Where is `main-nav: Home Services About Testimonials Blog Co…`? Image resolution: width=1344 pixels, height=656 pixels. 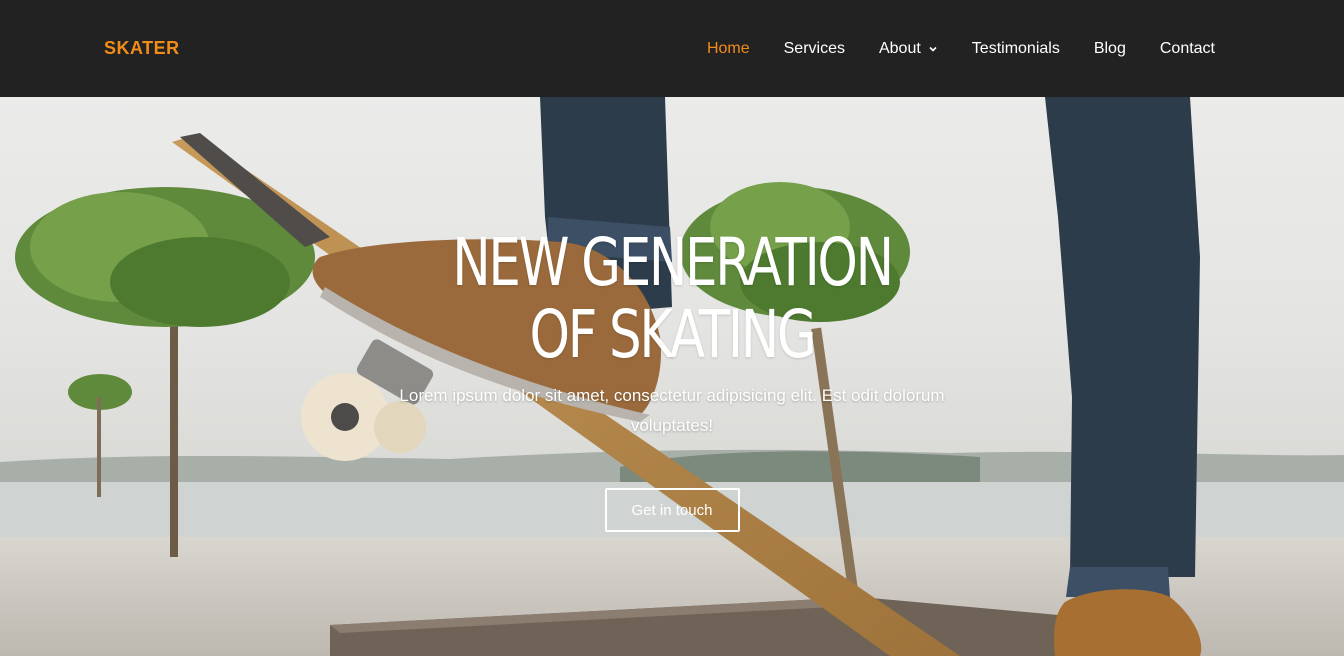
main-nav: Home Services About Testimonials Blog Co… is located at coordinates (965, 49).